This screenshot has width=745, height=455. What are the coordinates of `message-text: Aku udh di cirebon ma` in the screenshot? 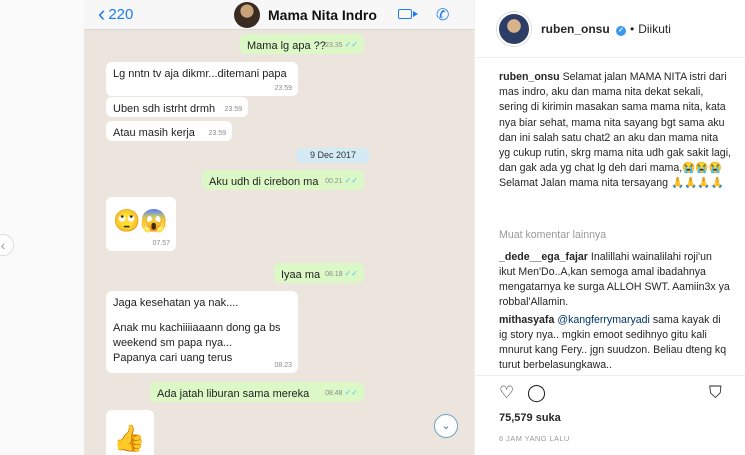 It's located at (264, 182).